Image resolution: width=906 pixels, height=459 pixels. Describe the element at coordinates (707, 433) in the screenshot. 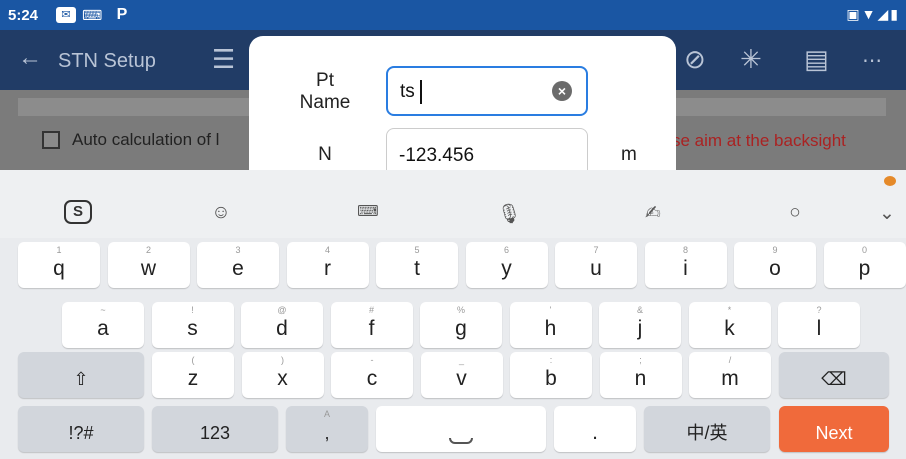

I see `key-label: 中/英` at that location.